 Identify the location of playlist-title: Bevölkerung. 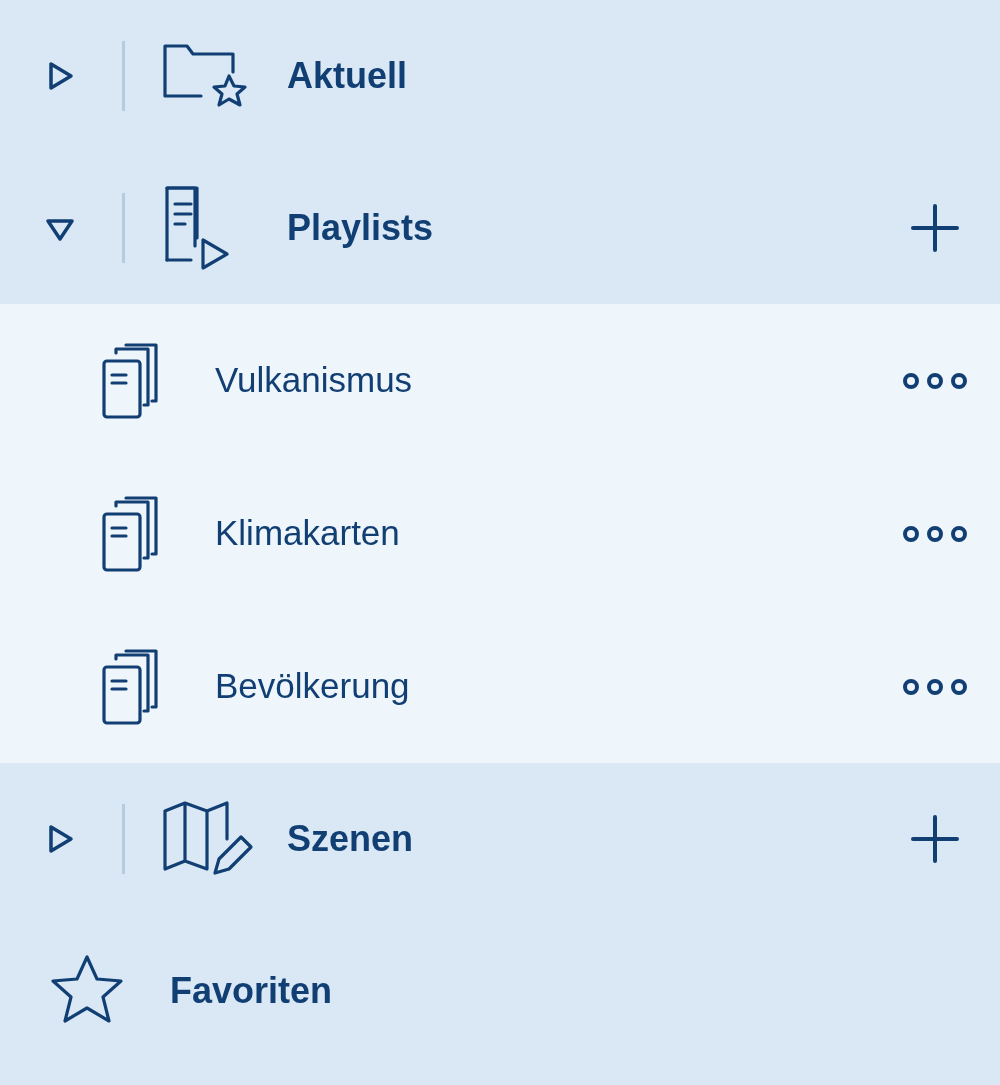
(313, 686).